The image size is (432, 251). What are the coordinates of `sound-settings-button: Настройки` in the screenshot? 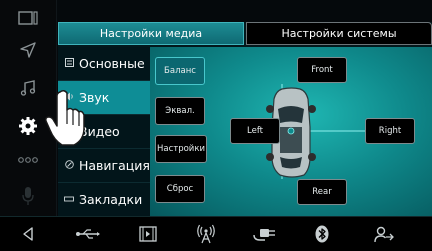 It's located at (181, 149).